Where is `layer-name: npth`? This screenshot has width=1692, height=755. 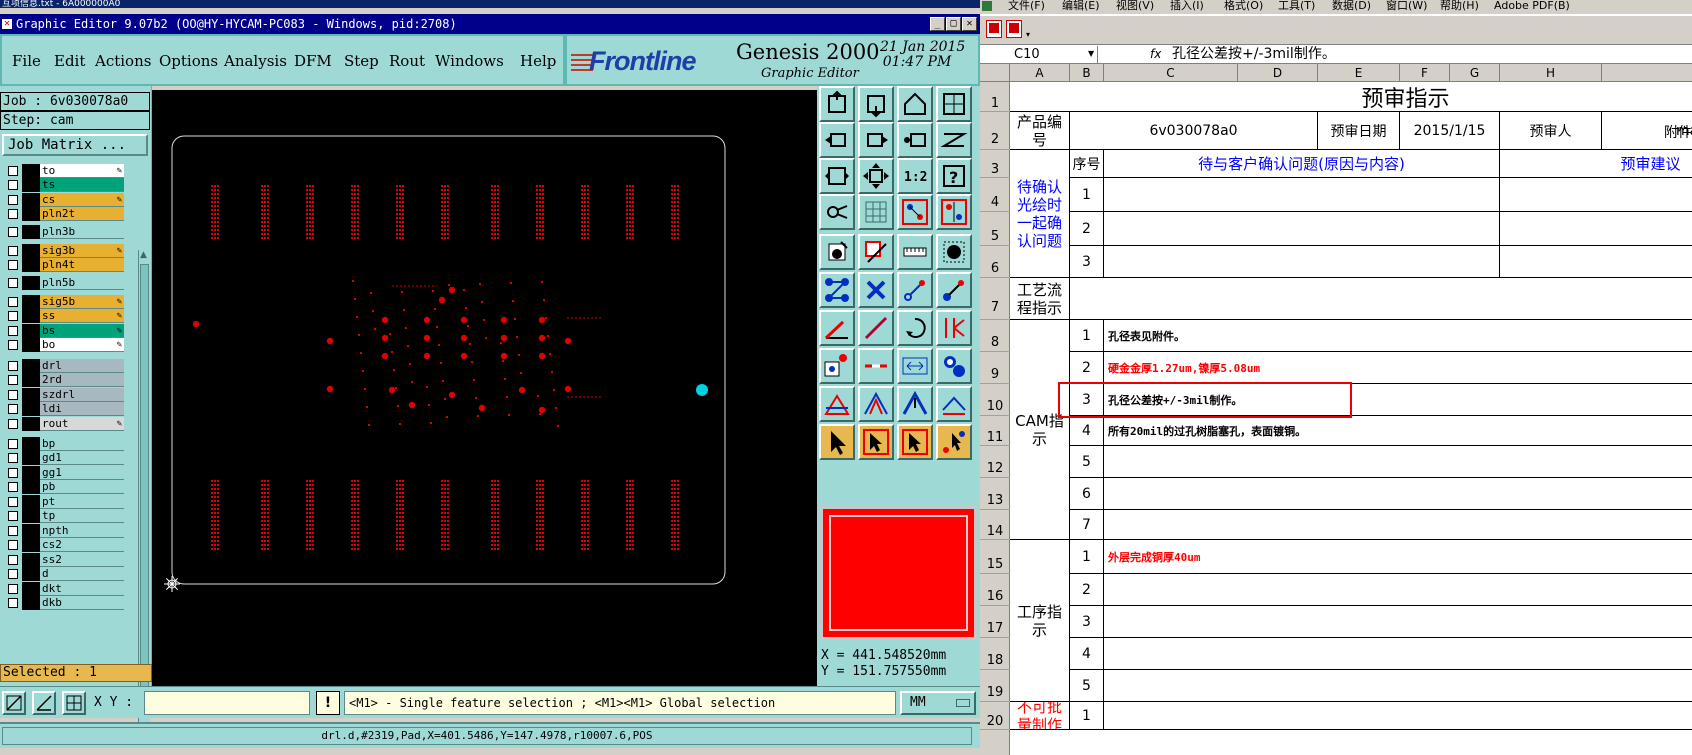 layer-name: npth is located at coordinates (82, 531).